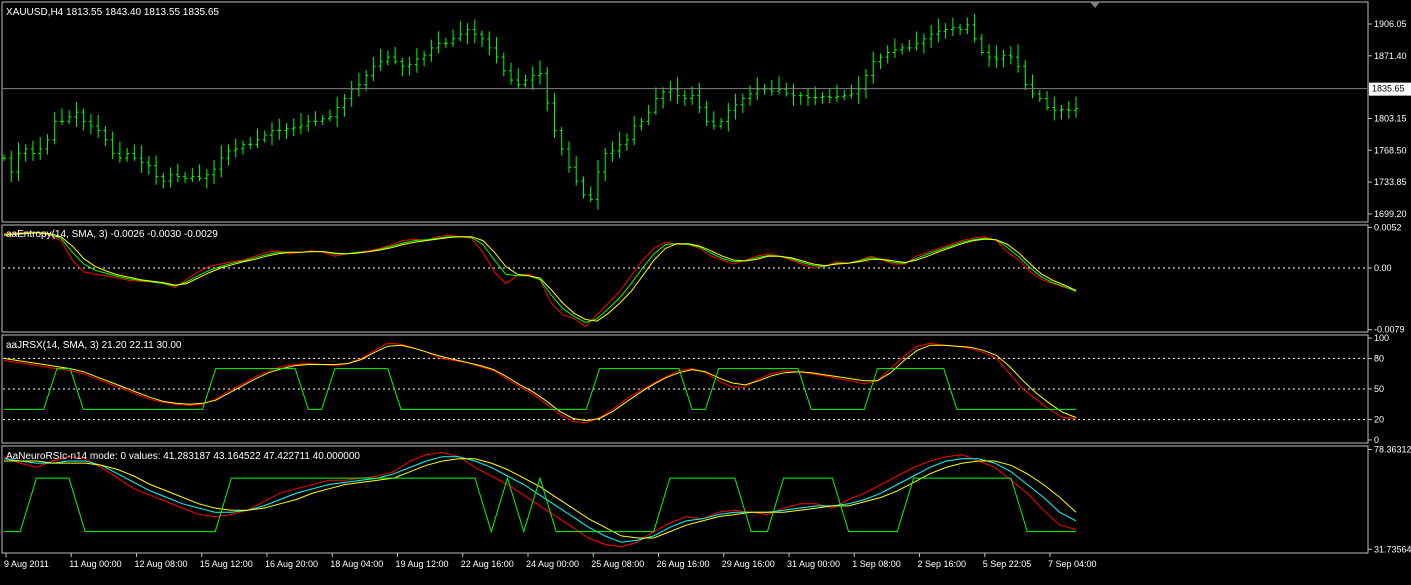 This screenshot has width=1411, height=585. What do you see at coordinates (813, 564) in the screenshot?
I see `x-tick-label: 31 Aug 00:00` at bounding box center [813, 564].